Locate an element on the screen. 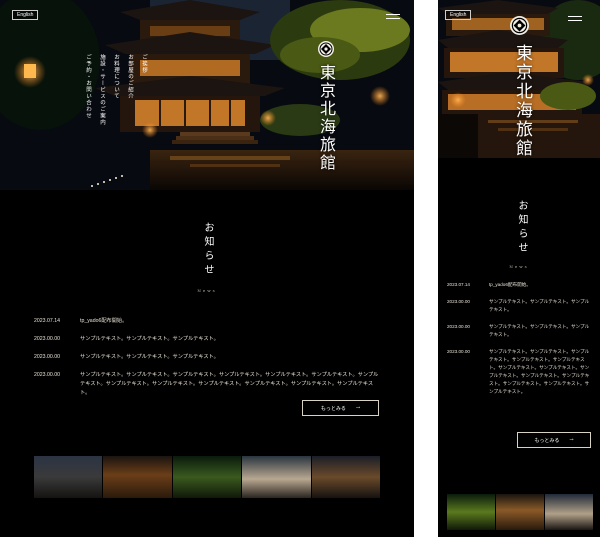 Image resolution: width=600 pixels, height=537 pixels. nav-item-reservation: ご予約・お問い合わせ is located at coordinates (88, 90).